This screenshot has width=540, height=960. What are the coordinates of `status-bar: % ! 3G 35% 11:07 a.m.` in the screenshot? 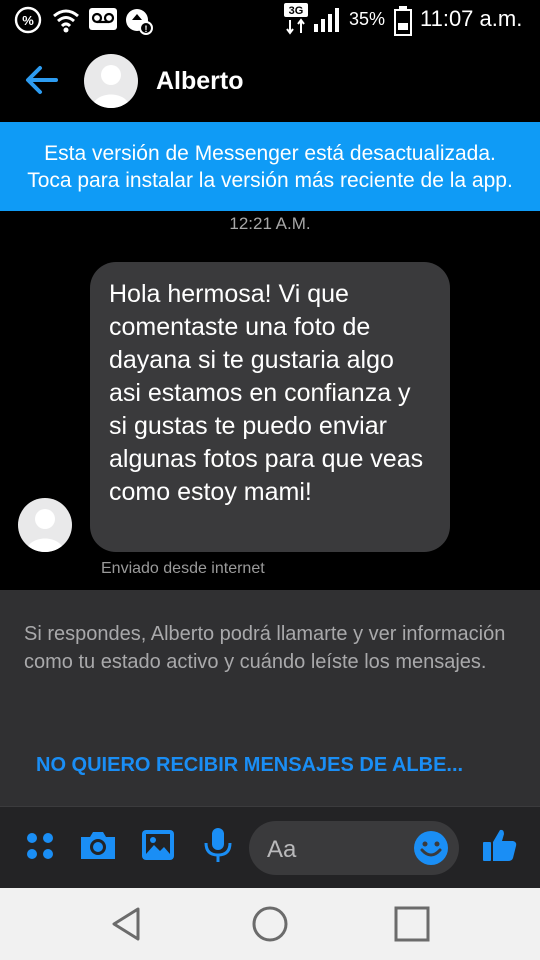 It's located at (270, 20).